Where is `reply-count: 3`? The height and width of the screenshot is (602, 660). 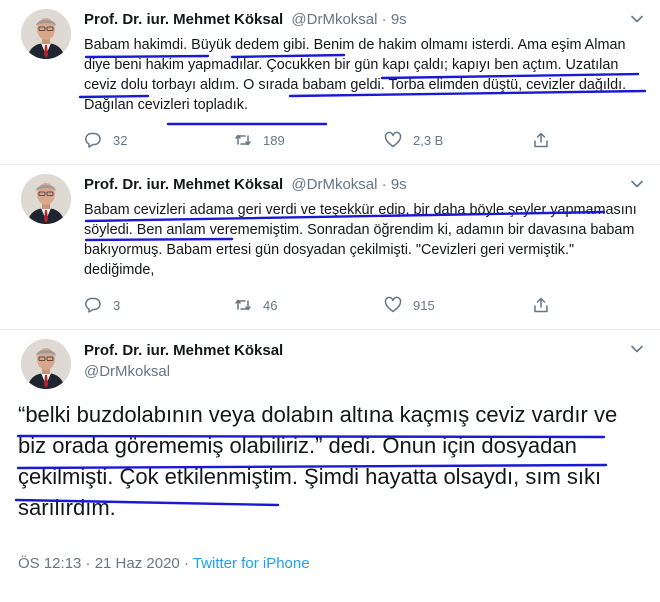 reply-count: 3 is located at coordinates (117, 305).